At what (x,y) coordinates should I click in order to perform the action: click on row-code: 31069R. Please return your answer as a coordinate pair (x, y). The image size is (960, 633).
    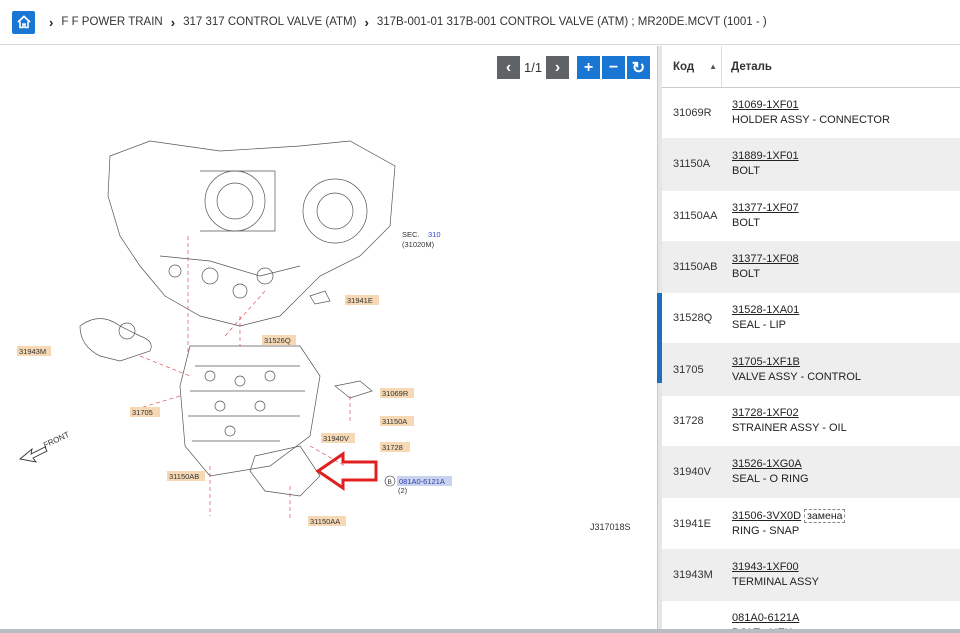
    Looking at the image, I should click on (692, 113).